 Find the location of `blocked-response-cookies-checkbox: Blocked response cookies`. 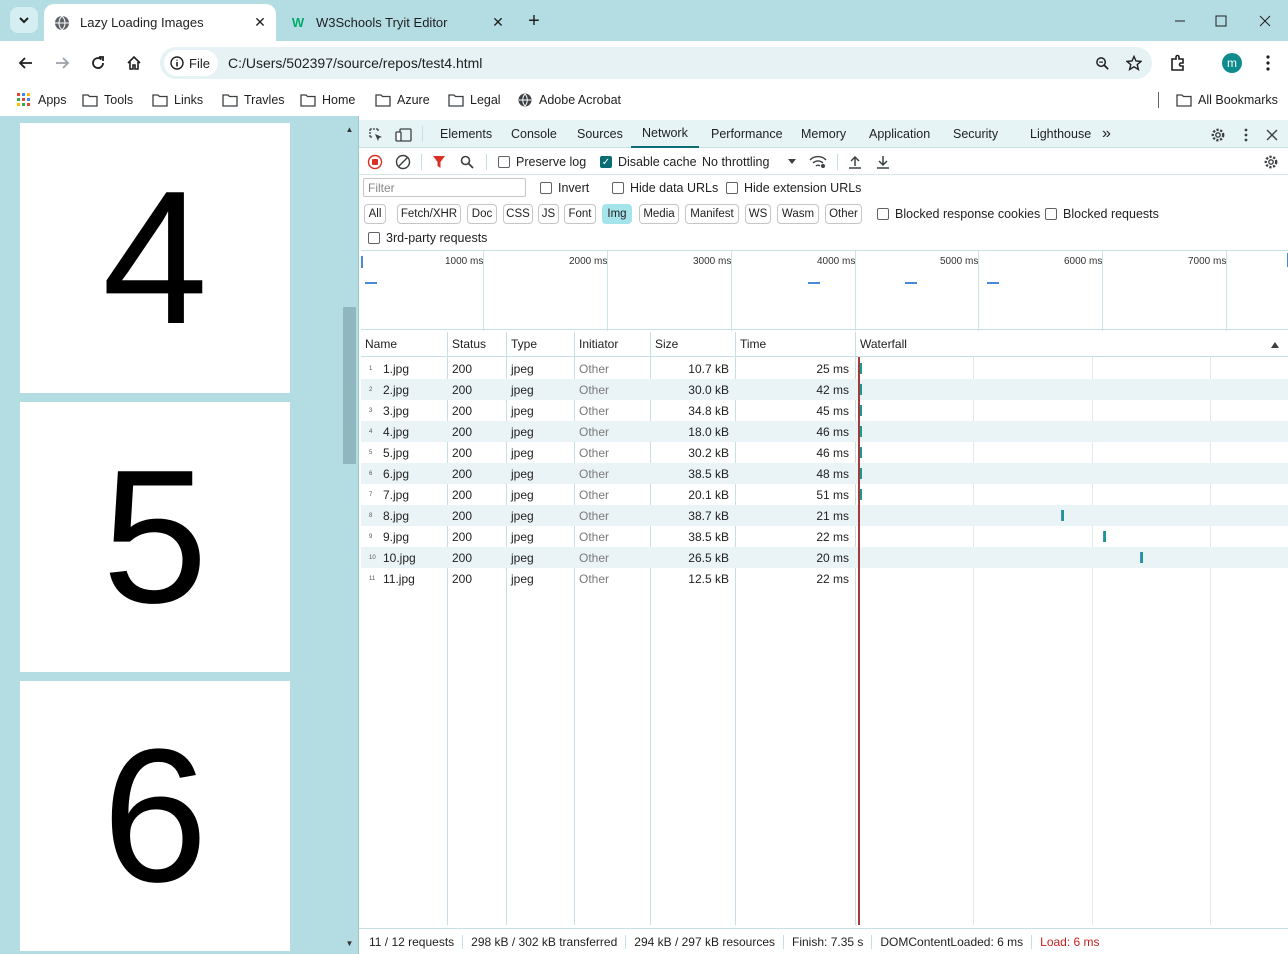

blocked-response-cookies-checkbox: Blocked response cookies is located at coordinates (958, 214).